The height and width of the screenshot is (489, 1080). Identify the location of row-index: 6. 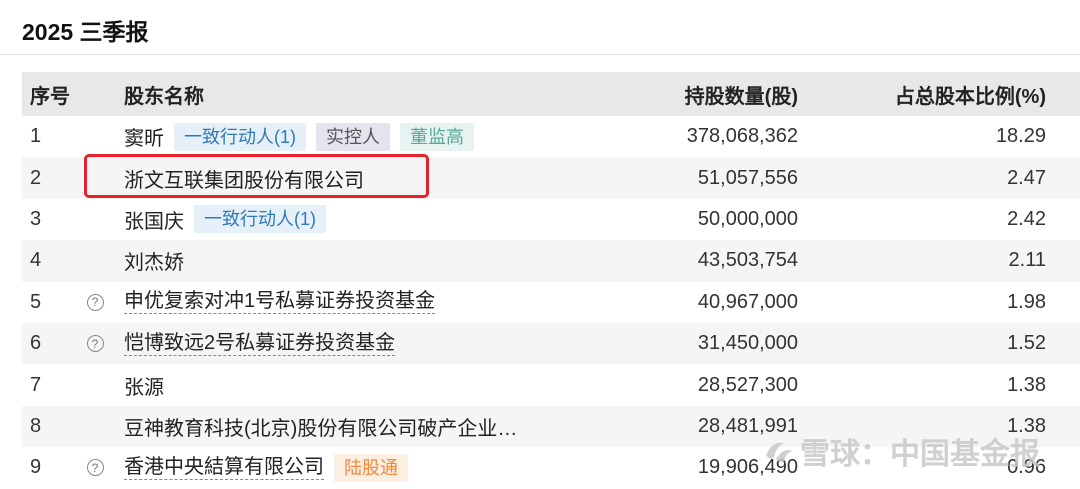
(36, 343).